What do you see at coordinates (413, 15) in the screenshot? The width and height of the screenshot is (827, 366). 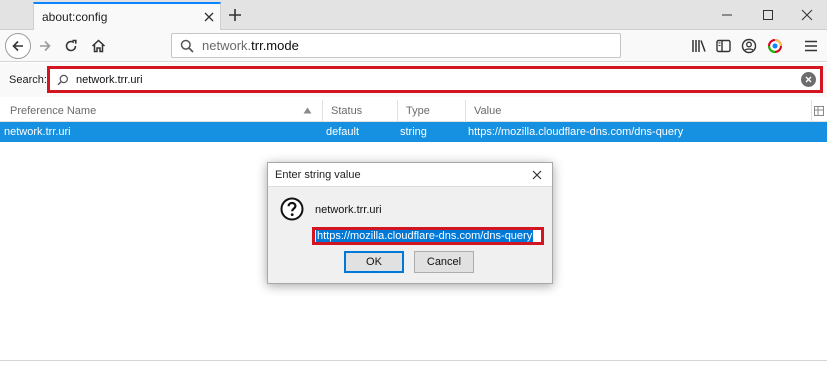 I see `tab-bar: about:config` at bounding box center [413, 15].